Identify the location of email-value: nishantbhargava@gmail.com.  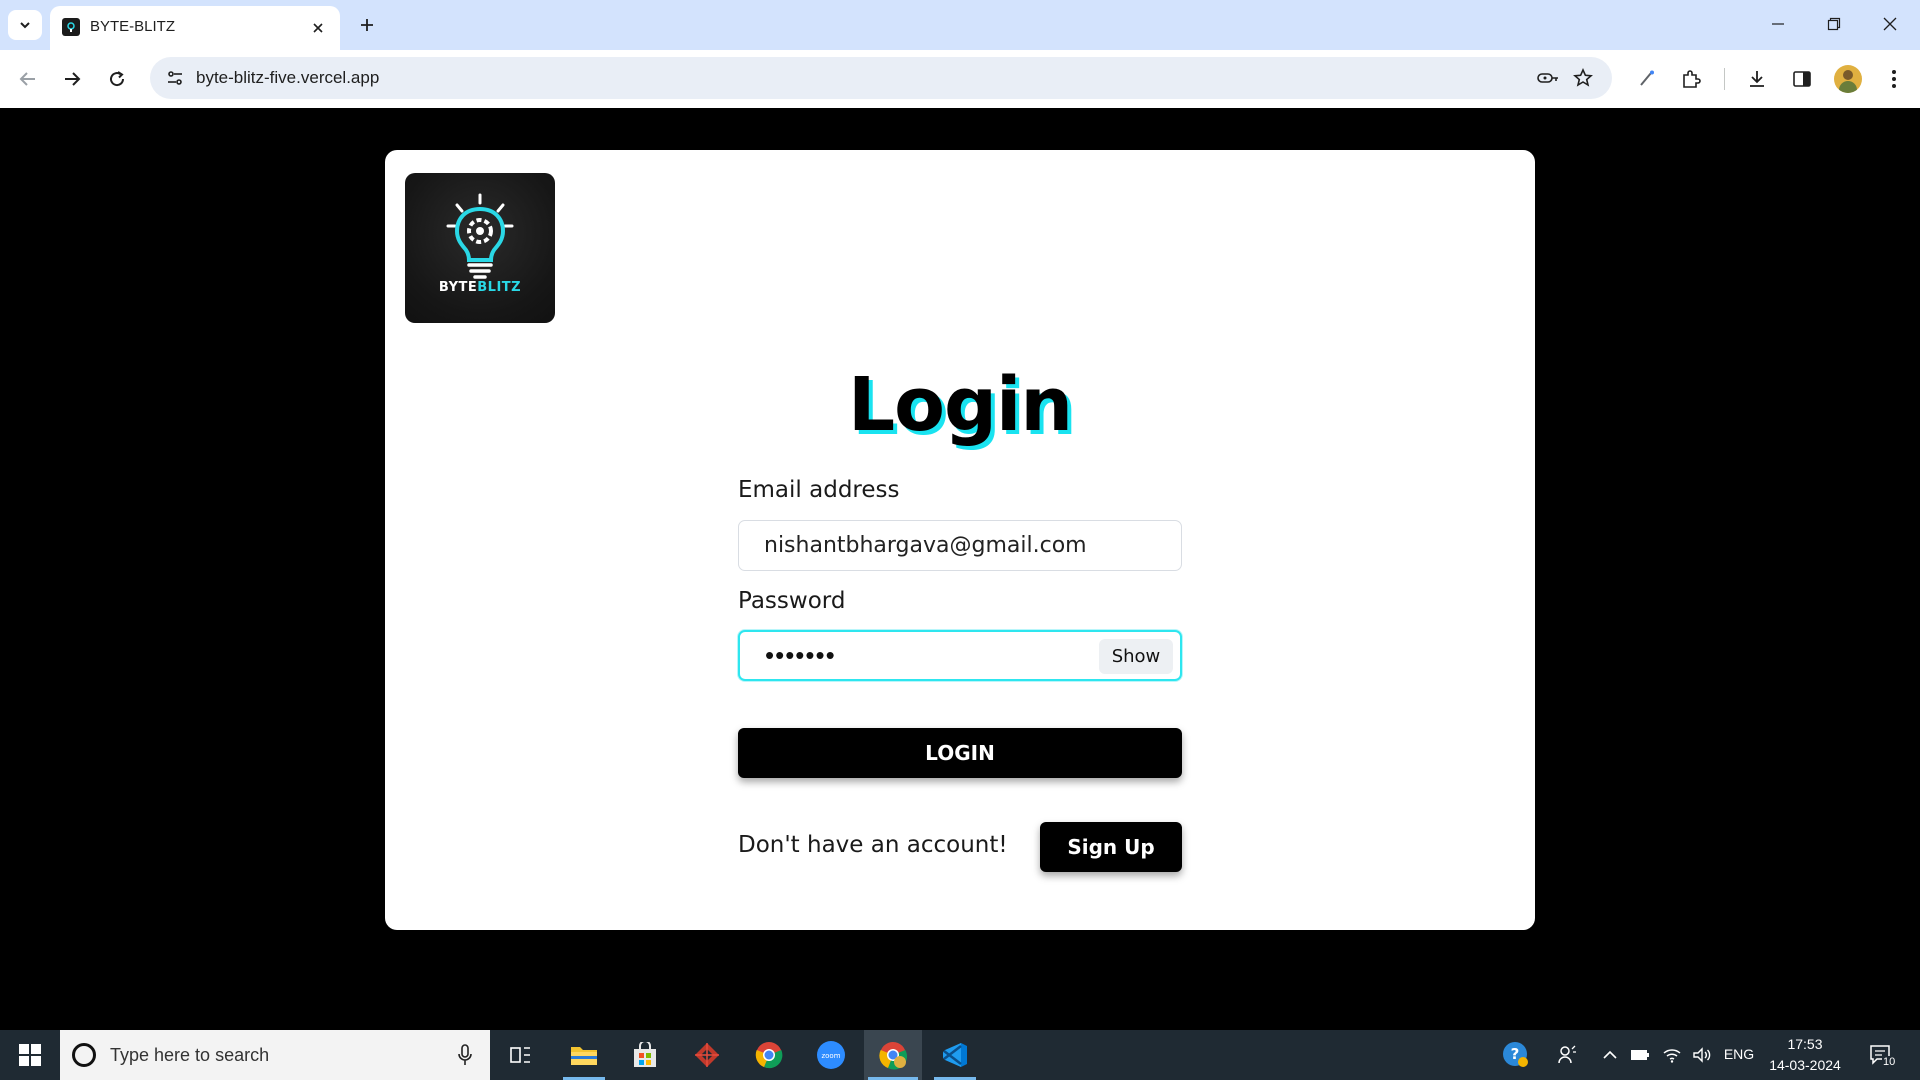
(925, 545).